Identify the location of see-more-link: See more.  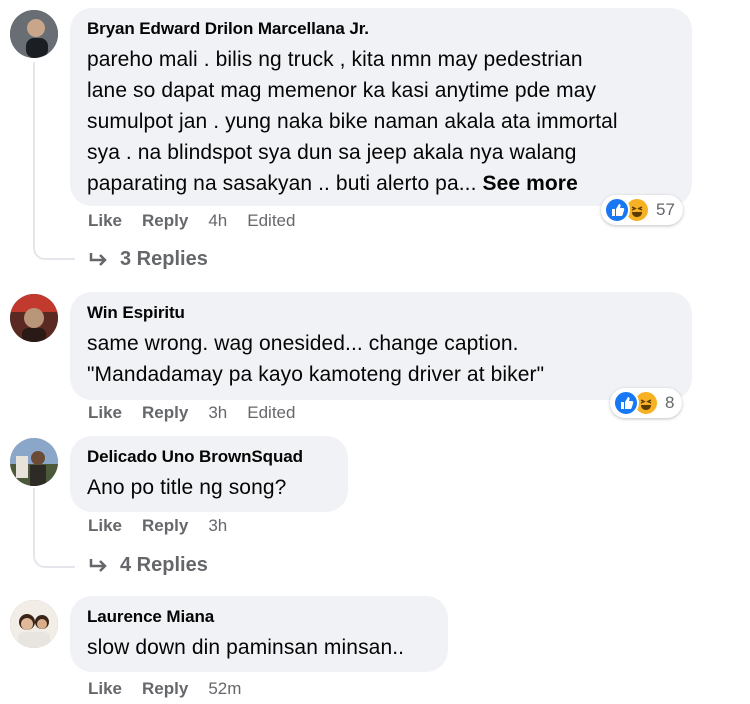
(530, 183).